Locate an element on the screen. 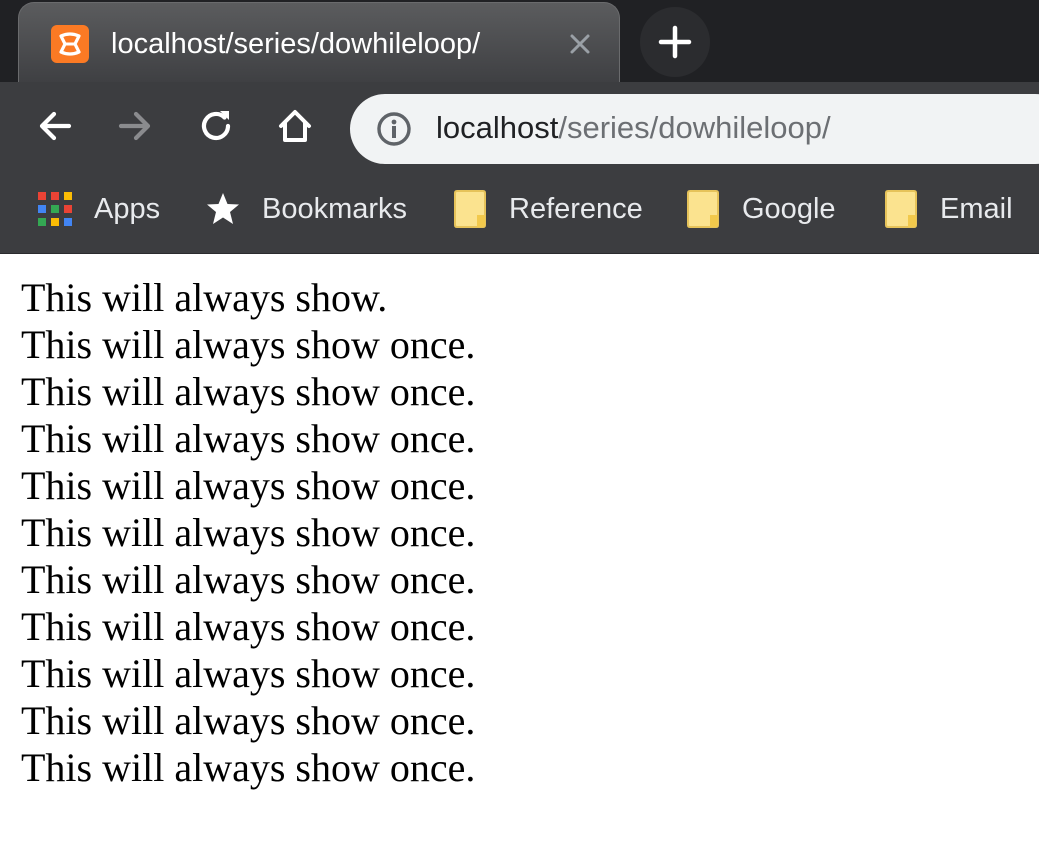  forward-button is located at coordinates (135, 126).